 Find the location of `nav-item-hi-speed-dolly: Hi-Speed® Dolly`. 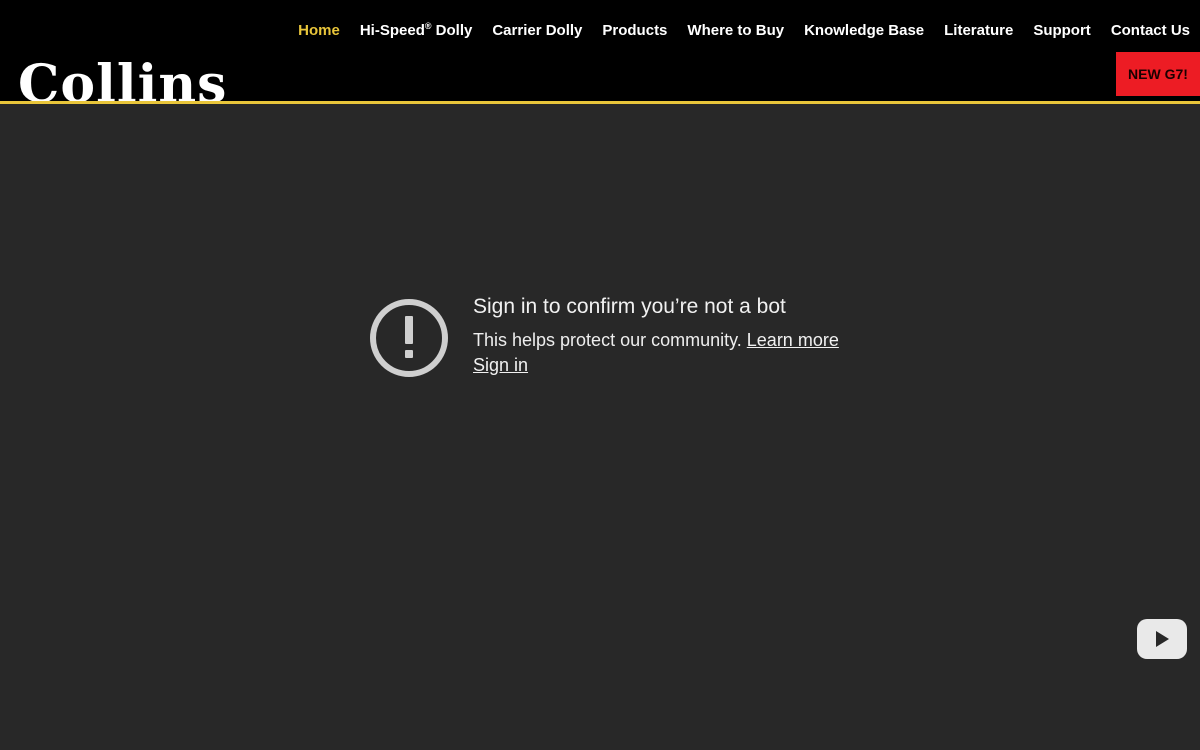

nav-item-hi-speed-dolly: Hi-Speed® Dolly is located at coordinates (416, 30).